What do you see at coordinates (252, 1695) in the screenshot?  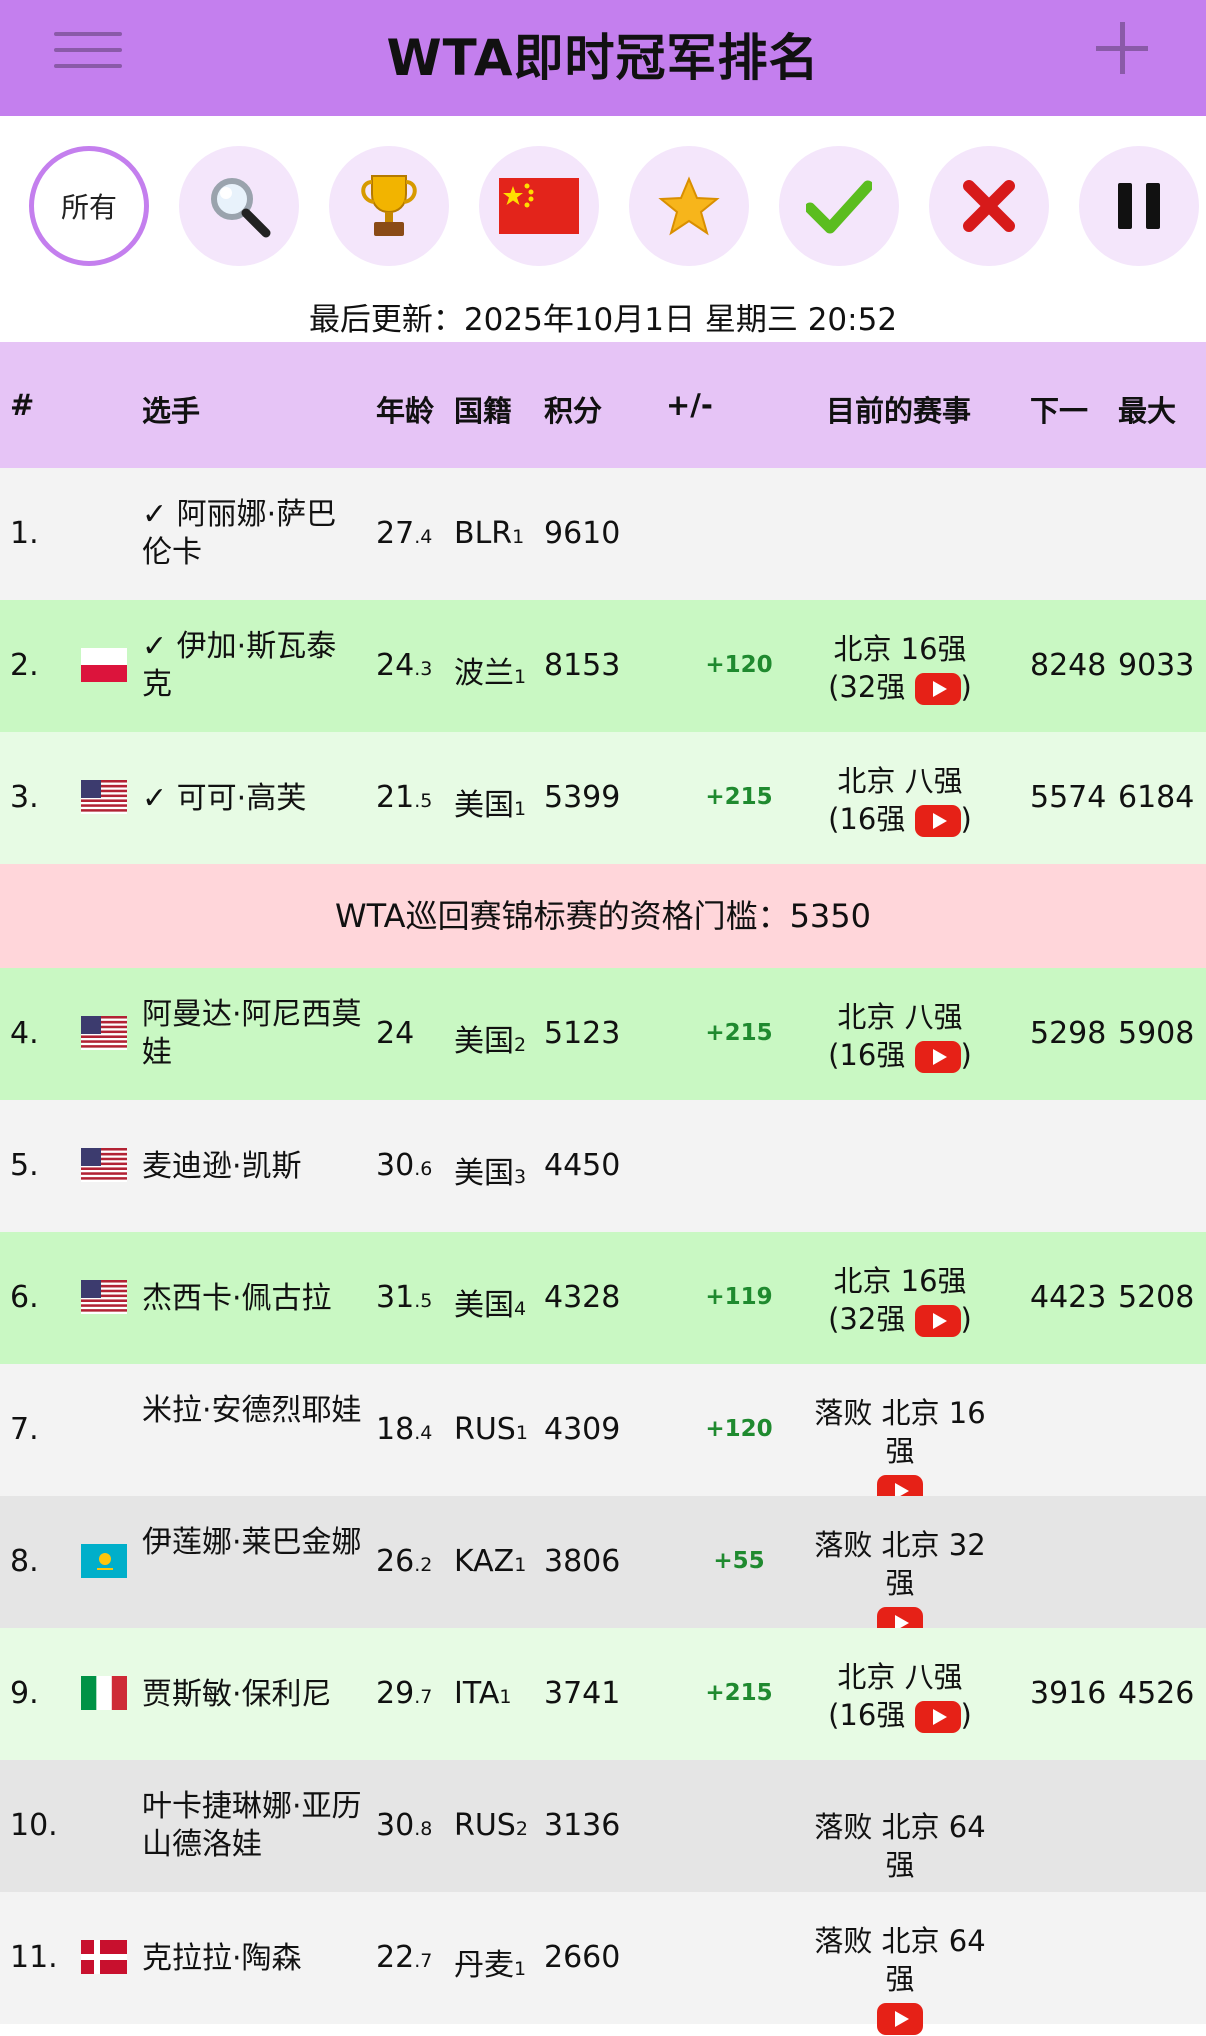 I see `player-name: 贾斯敏·保利尼` at bounding box center [252, 1695].